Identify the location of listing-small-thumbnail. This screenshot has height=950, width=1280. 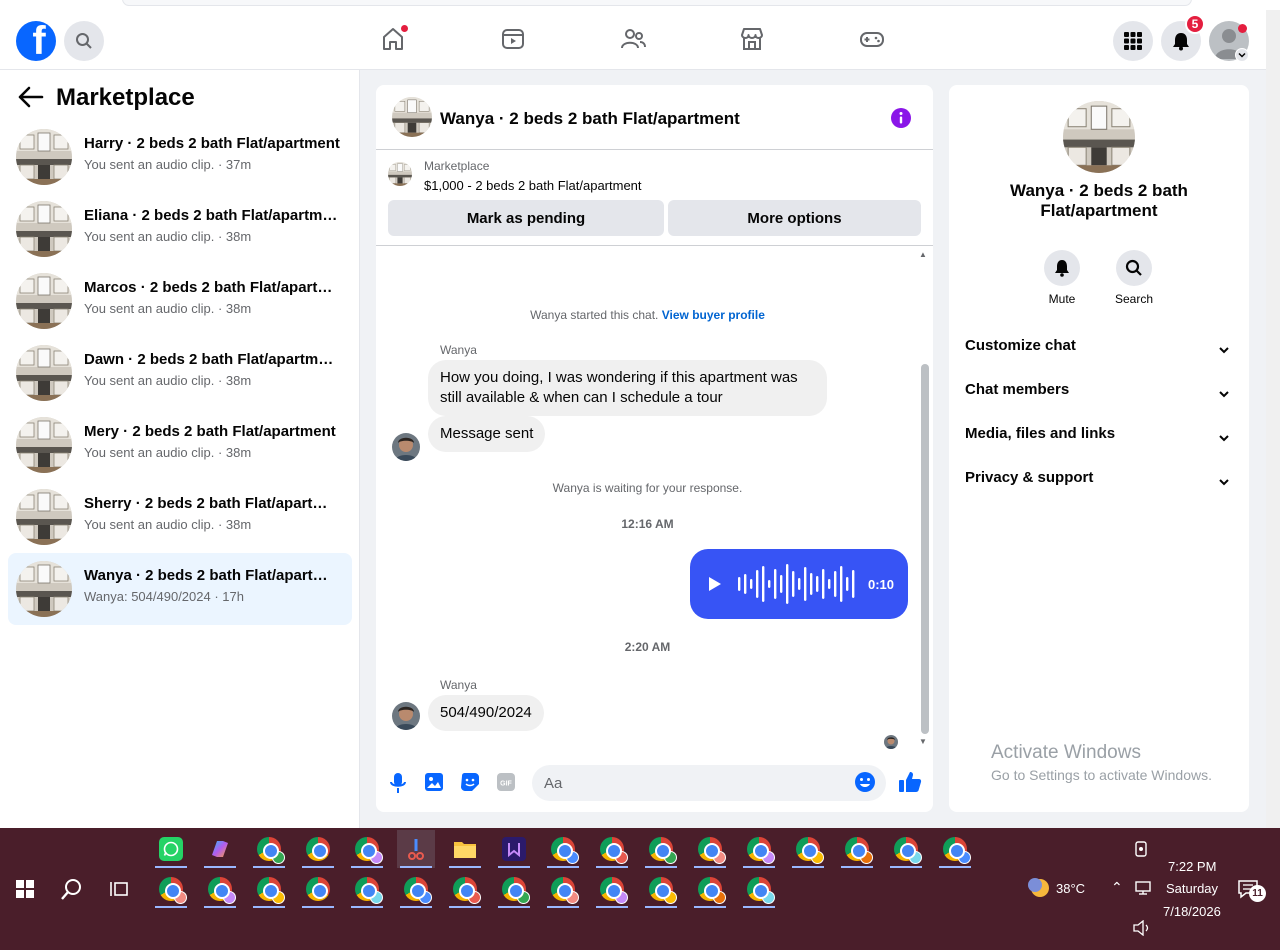
(400, 174).